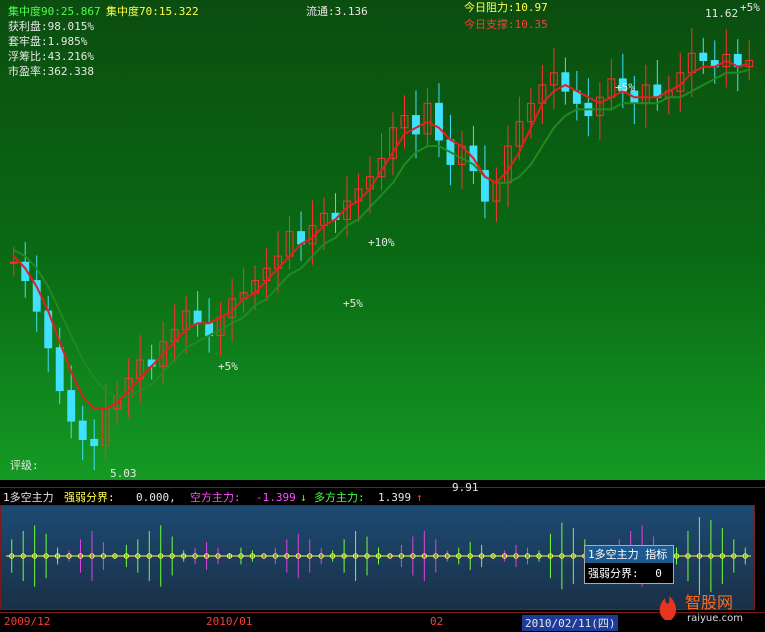  Describe the element at coordinates (668, 608) in the screenshot. I see `flame-icon` at that location.